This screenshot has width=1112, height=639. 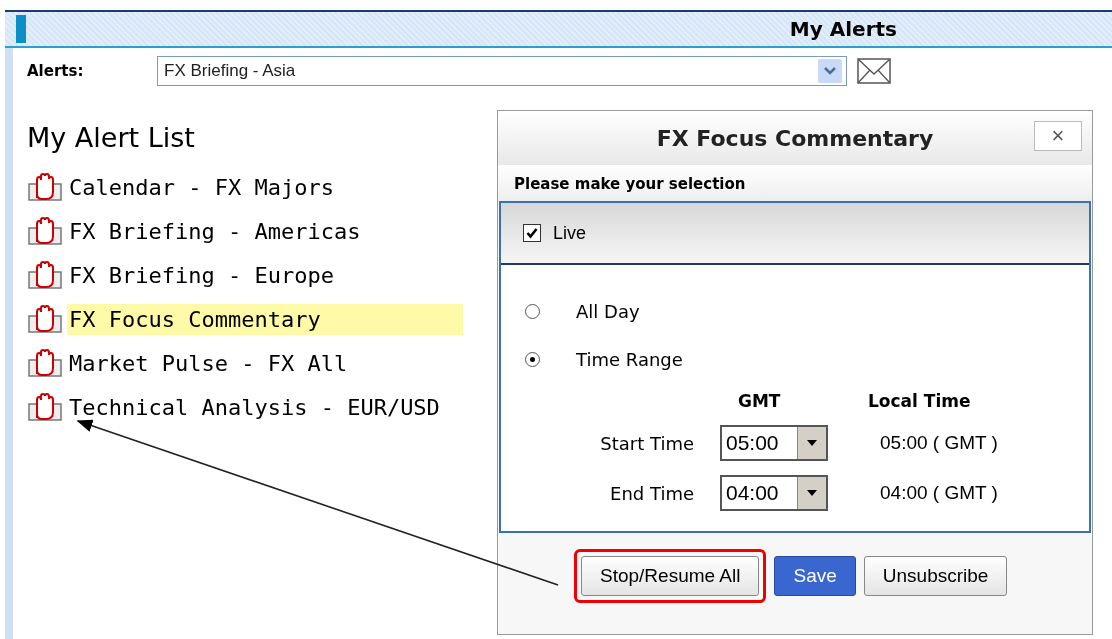 I want to click on list-heading: My Alert List, so click(x=111, y=137).